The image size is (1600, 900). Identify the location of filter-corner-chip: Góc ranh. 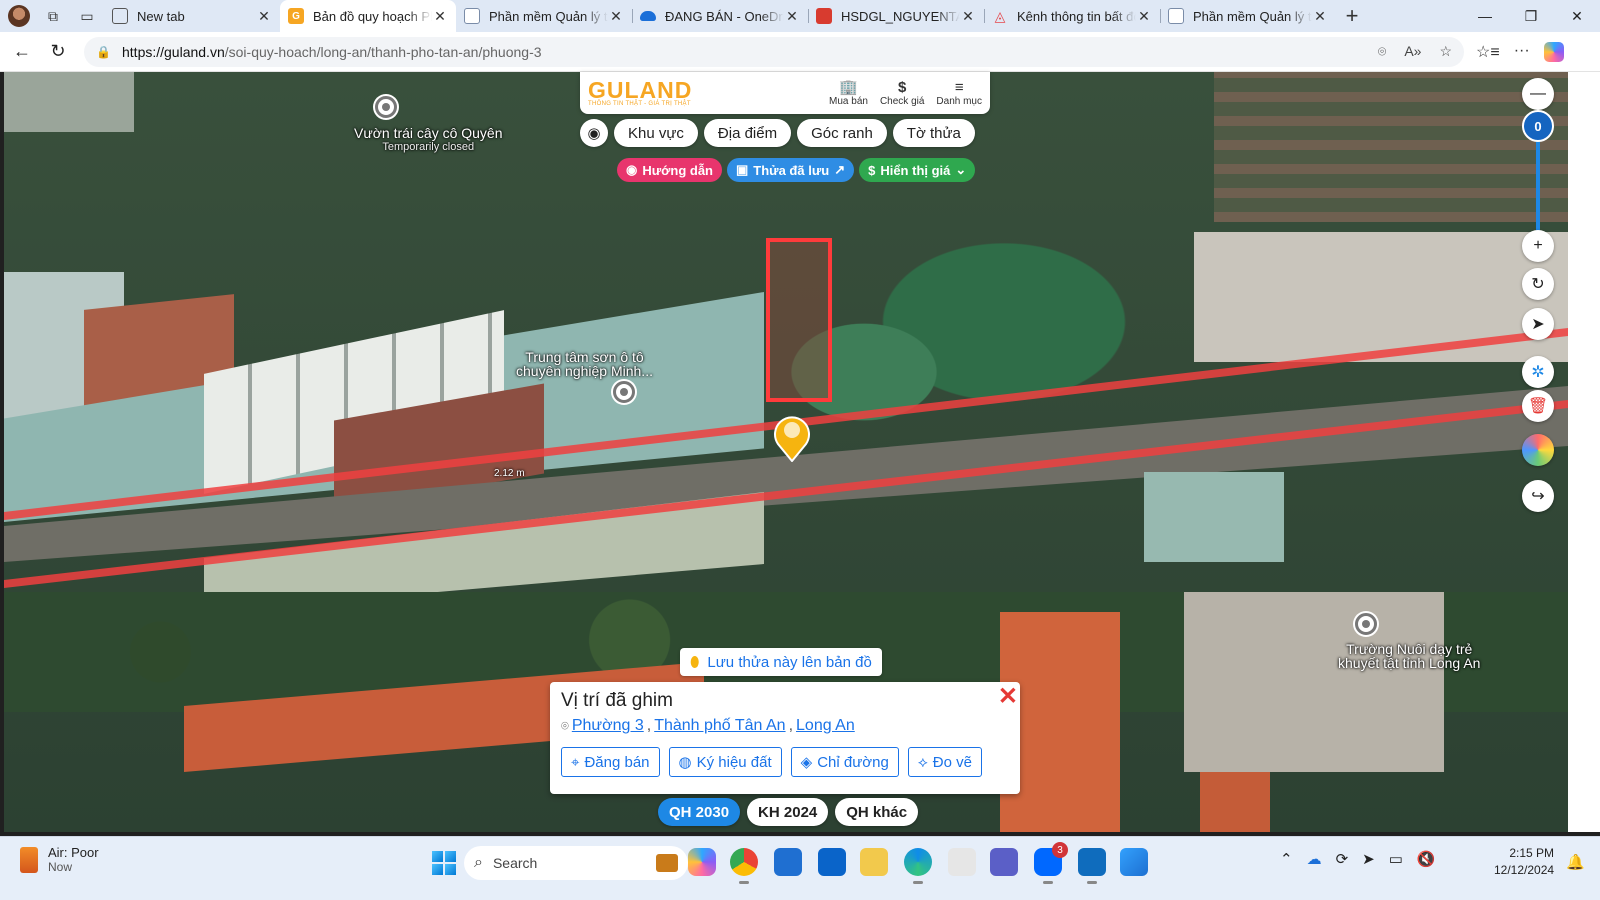
(842, 133).